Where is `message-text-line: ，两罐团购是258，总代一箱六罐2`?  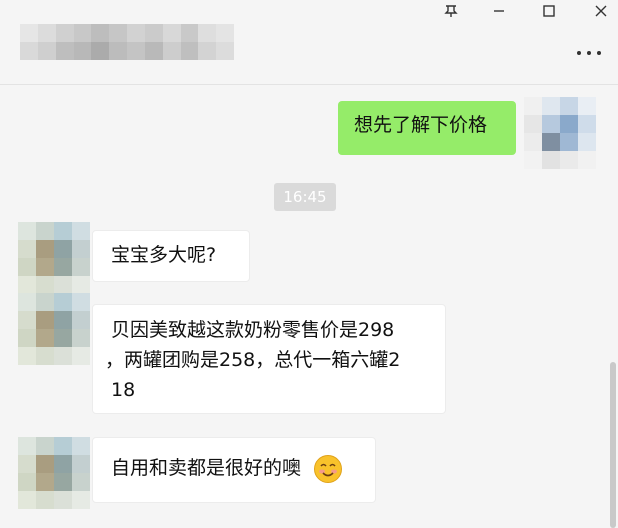 message-text-line: ，两罐团购是258，总代一箱六罐2 is located at coordinates (253, 360).